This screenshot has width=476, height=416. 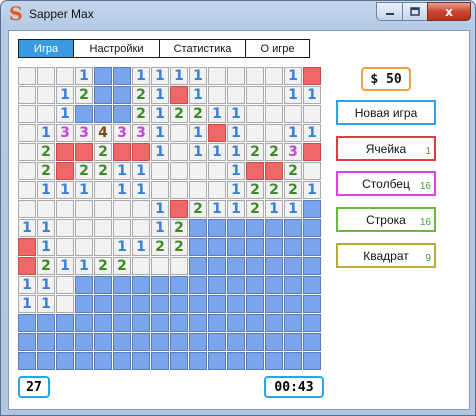 I want to click on maximize-button, so click(x=414, y=11).